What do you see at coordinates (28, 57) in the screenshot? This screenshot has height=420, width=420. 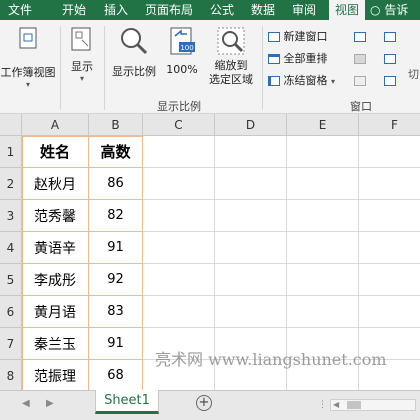 I see `workbook-views-button: 工作簿视图 ▾` at bounding box center [28, 57].